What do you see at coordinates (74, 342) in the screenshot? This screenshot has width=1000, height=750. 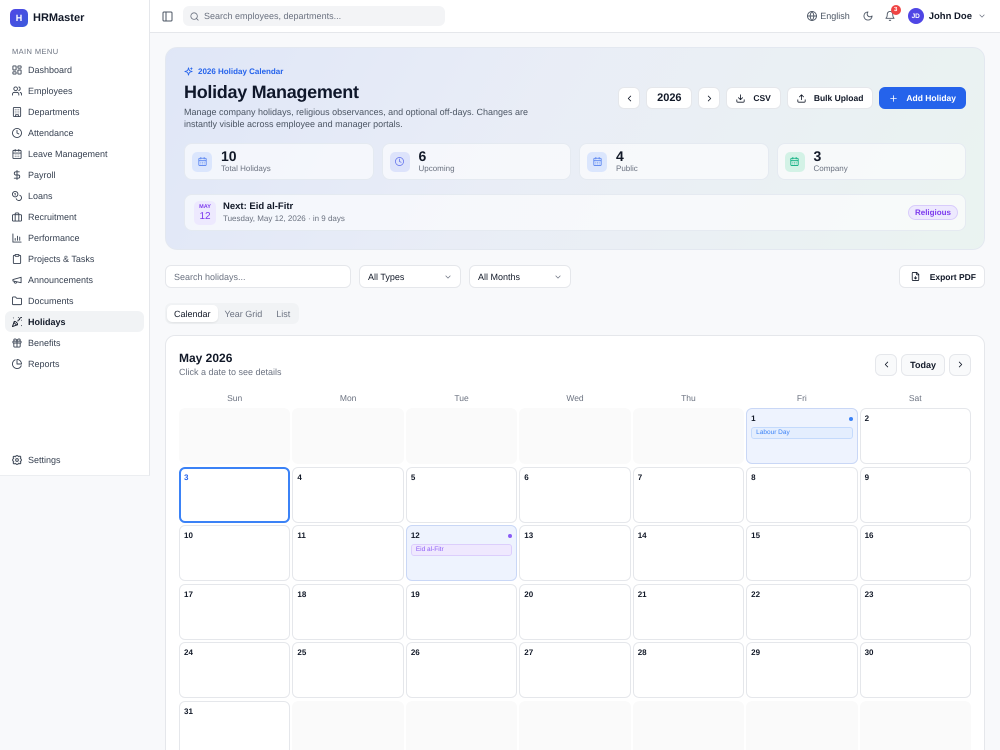 I see `sidebar-item: Benefits` at bounding box center [74, 342].